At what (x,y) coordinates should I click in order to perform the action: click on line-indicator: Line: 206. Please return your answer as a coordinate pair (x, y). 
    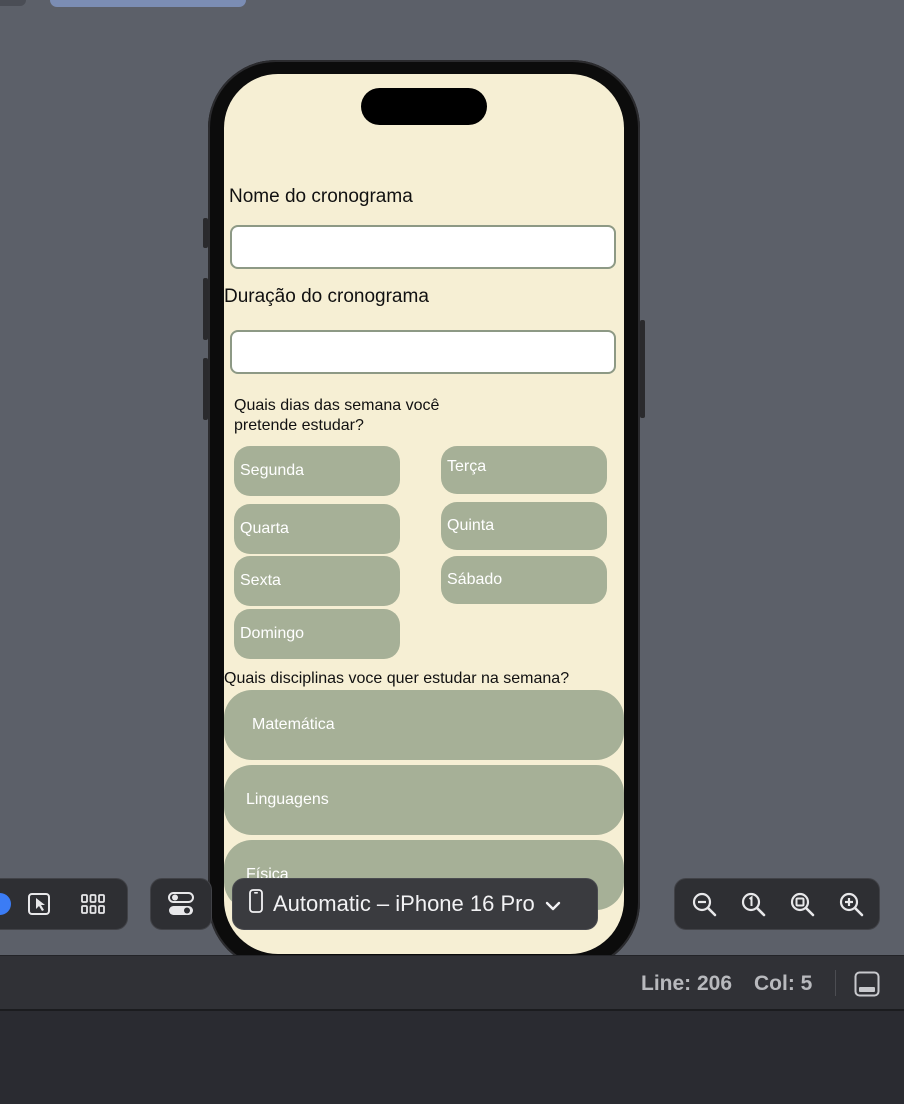
    Looking at the image, I should click on (687, 983).